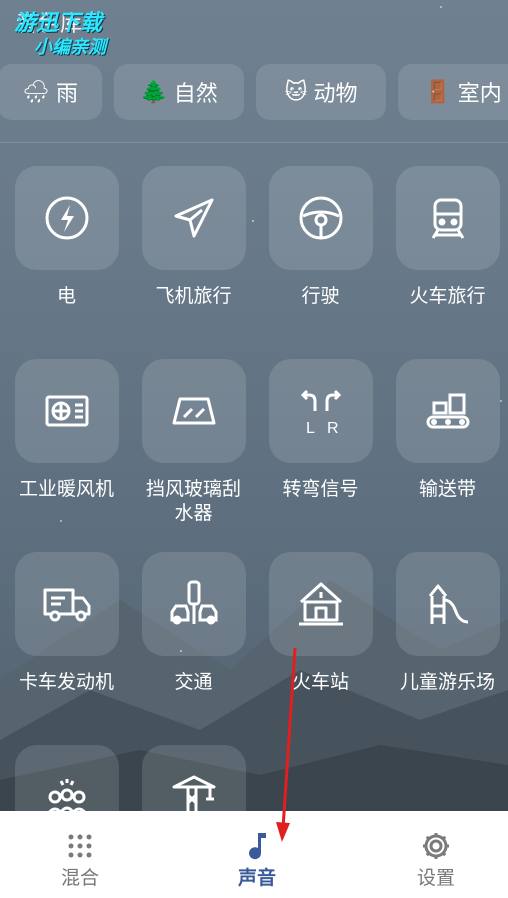 This screenshot has width=508, height=898. I want to click on sound-item-train-station: 火车站, so click(320, 623).